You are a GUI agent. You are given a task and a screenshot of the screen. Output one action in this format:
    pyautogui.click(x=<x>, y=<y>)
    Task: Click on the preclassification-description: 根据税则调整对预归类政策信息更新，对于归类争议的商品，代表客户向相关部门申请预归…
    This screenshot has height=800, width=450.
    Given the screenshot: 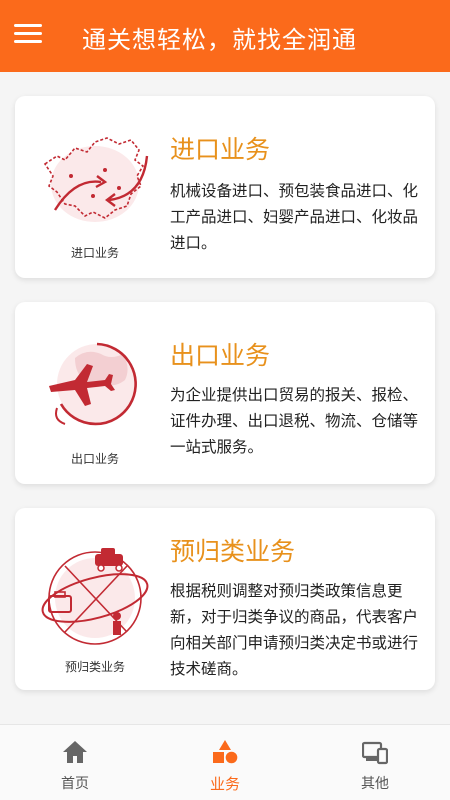 What is the action you would take?
    pyautogui.click(x=294, y=630)
    